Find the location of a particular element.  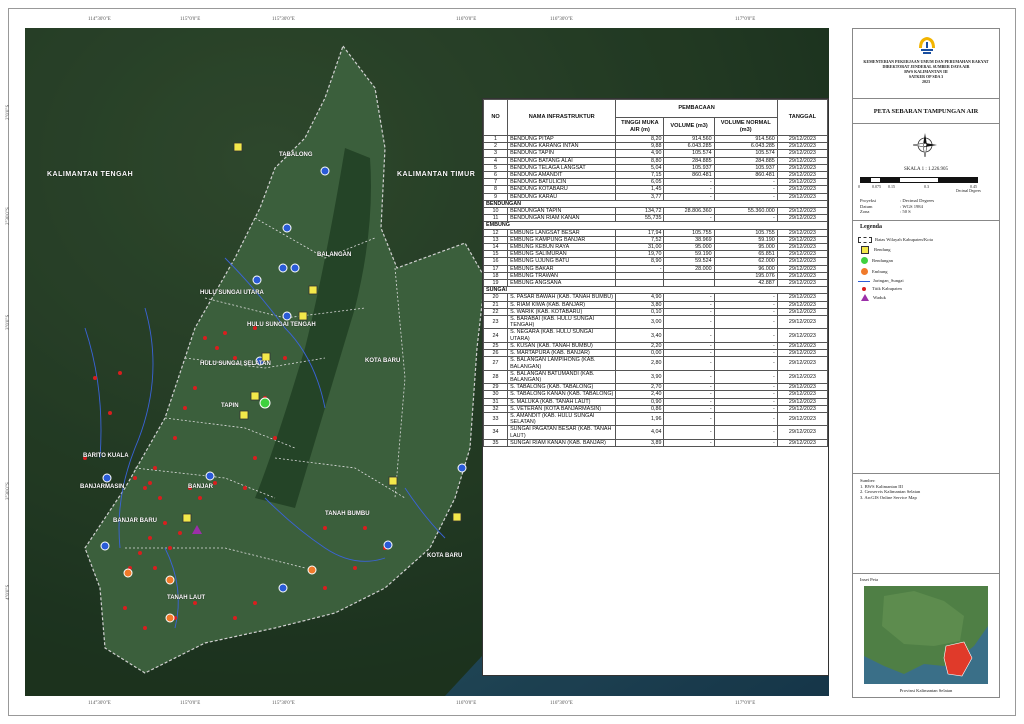

cell-water-level: 2,80 is located at coordinates (640, 363).